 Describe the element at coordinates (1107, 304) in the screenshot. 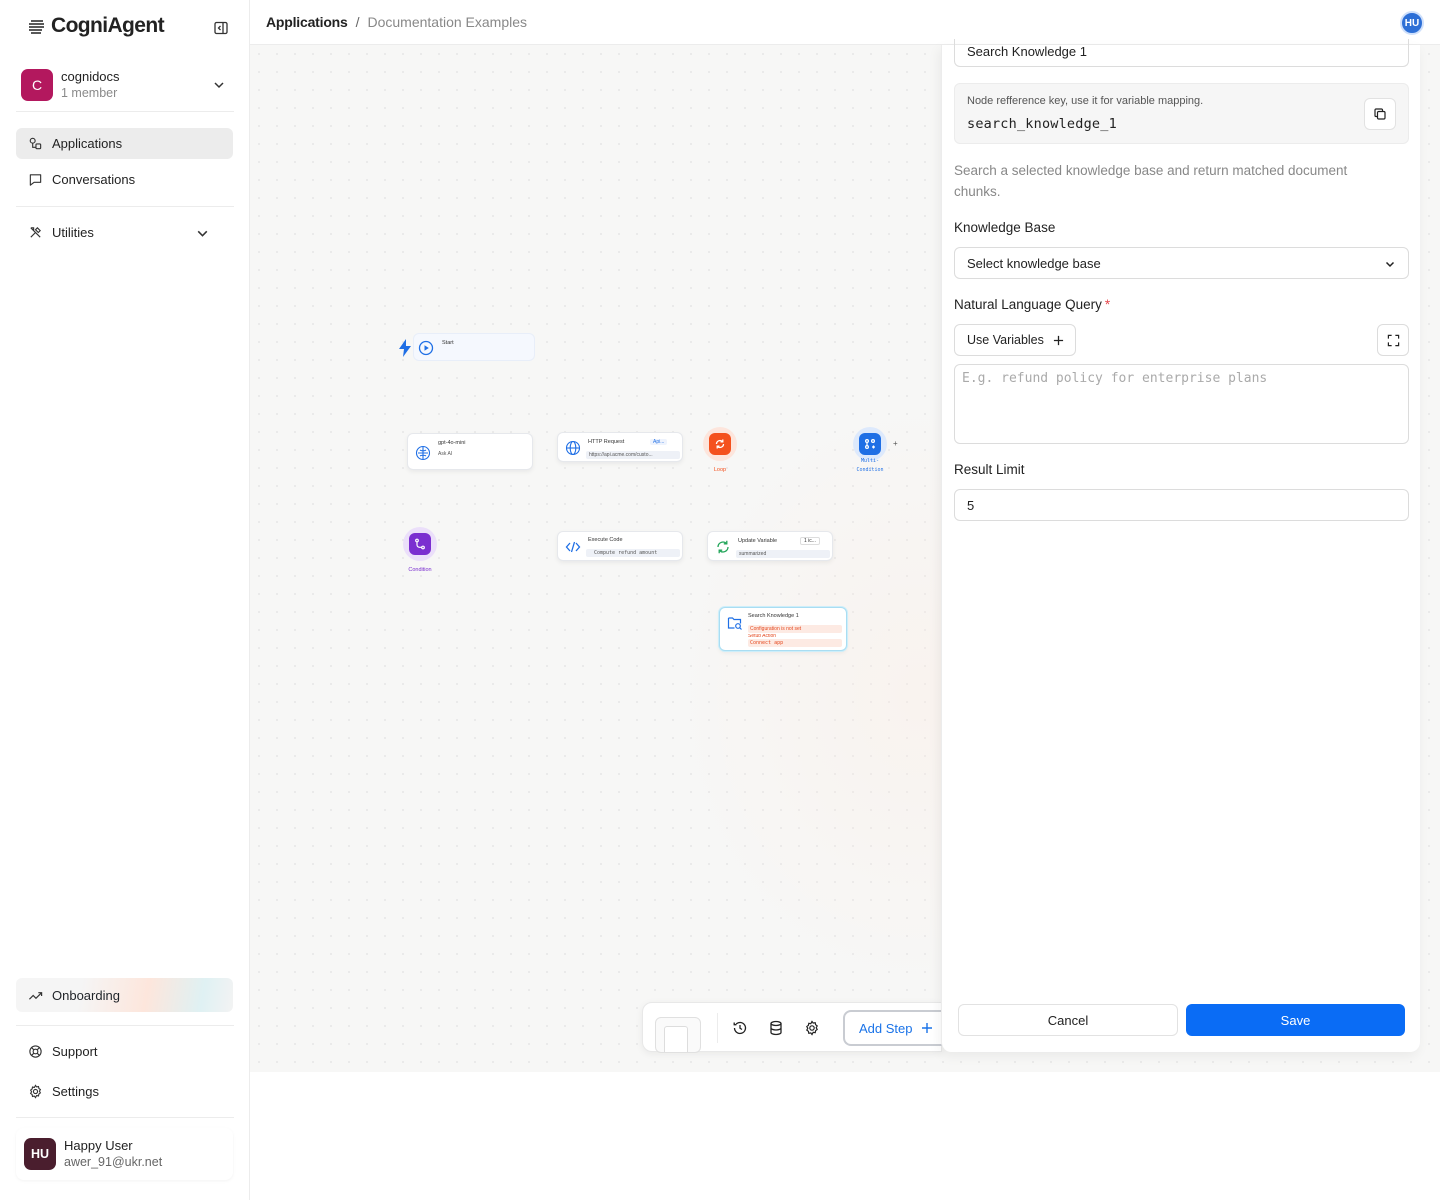

I see `required-mark: *` at that location.